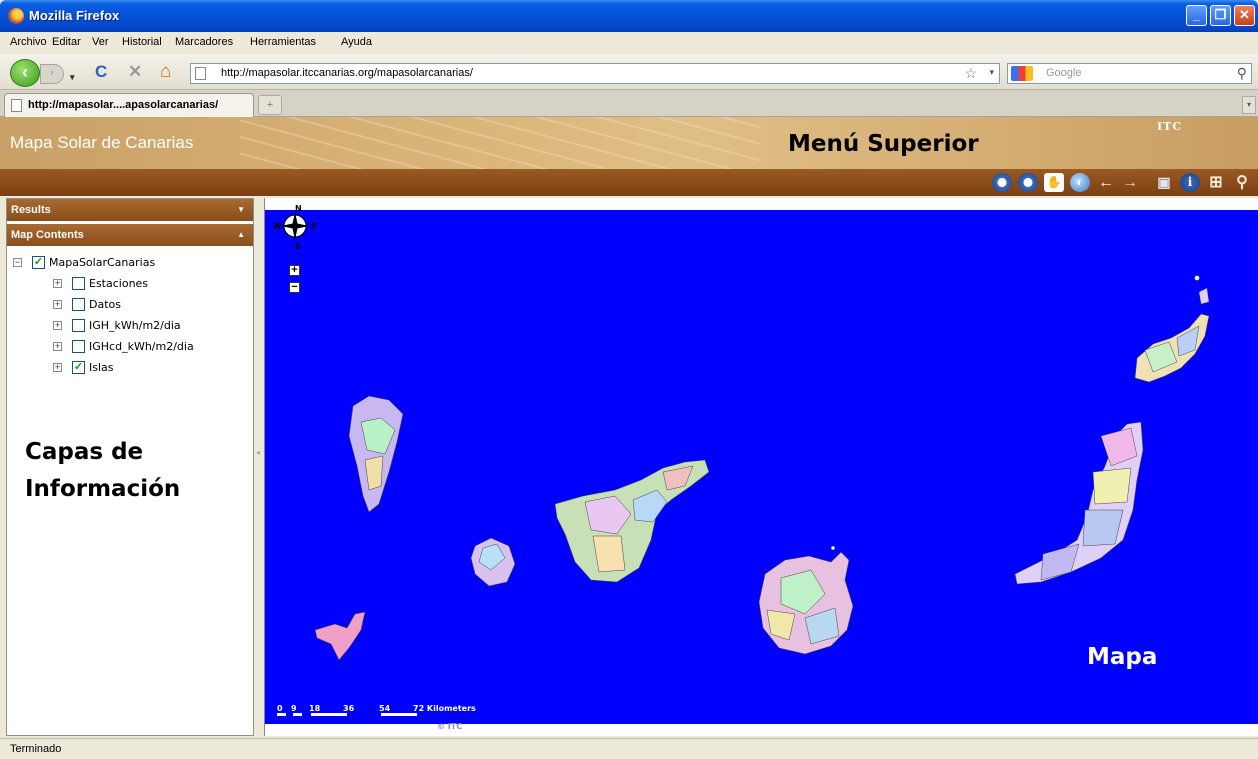 This screenshot has width=1258, height=759. Describe the element at coordinates (1112, 486) in the screenshot. I see `municipality-shape` at that location.